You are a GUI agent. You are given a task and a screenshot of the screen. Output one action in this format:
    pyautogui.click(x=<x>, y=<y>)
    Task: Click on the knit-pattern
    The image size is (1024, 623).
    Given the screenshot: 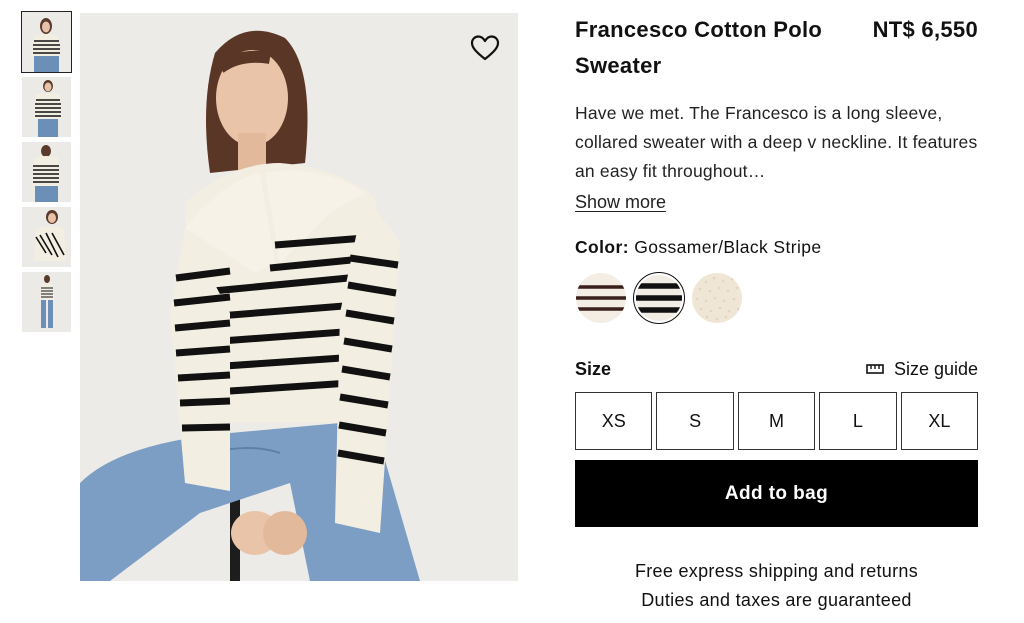 What is the action you would take?
    pyautogui.click(x=717, y=298)
    